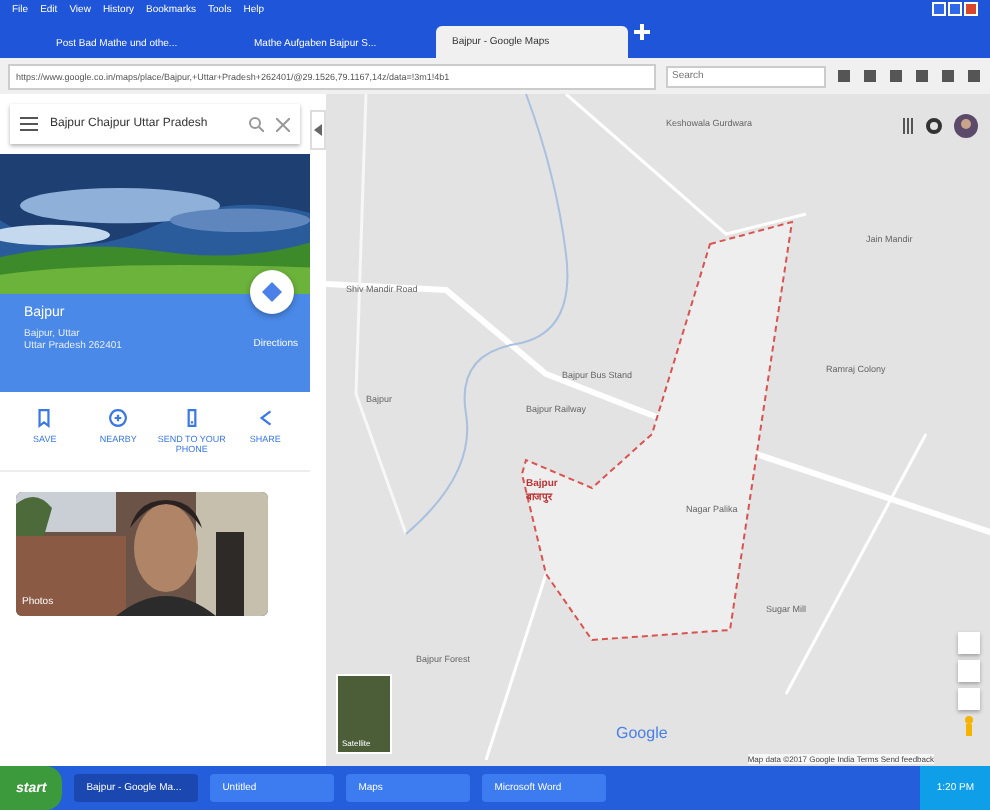  What do you see at coordinates (966, 126) in the screenshot?
I see `avatar-icon` at bounding box center [966, 126].